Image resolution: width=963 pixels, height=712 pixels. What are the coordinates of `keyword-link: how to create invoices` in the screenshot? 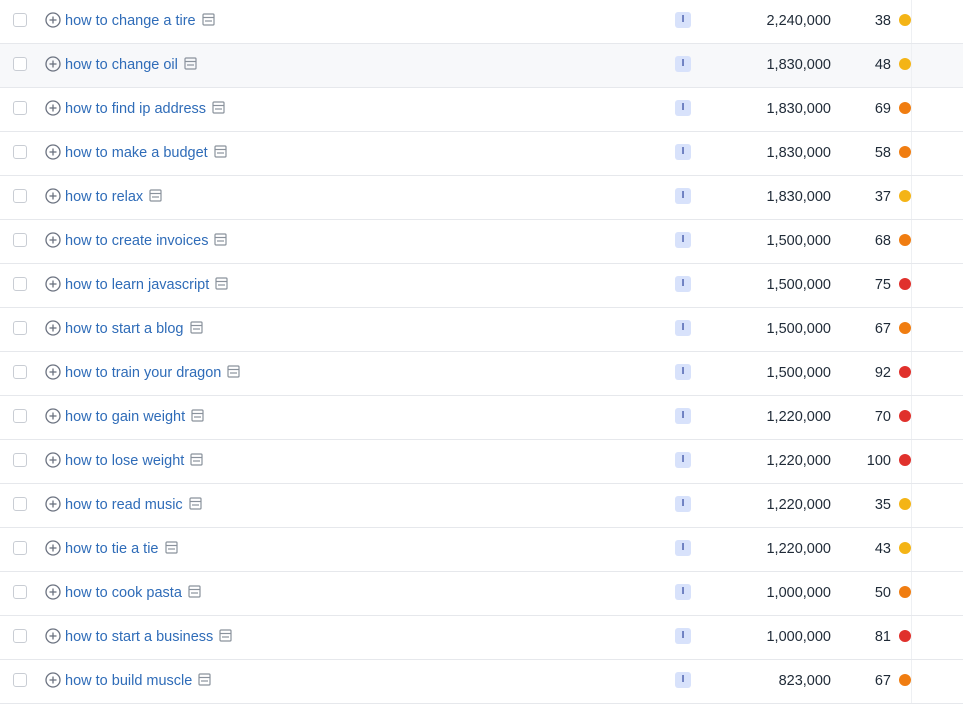 It's located at (146, 241).